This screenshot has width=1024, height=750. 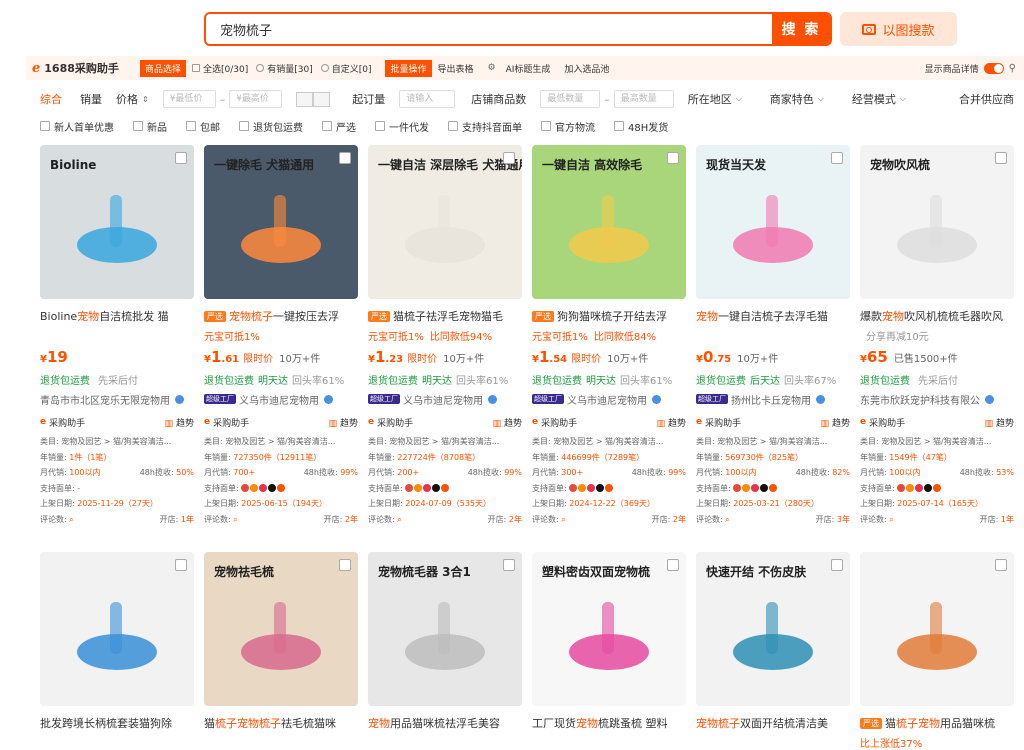 I want to click on show-detail-toggle: 显示商品详情 ⚲, so click(x=970, y=68).